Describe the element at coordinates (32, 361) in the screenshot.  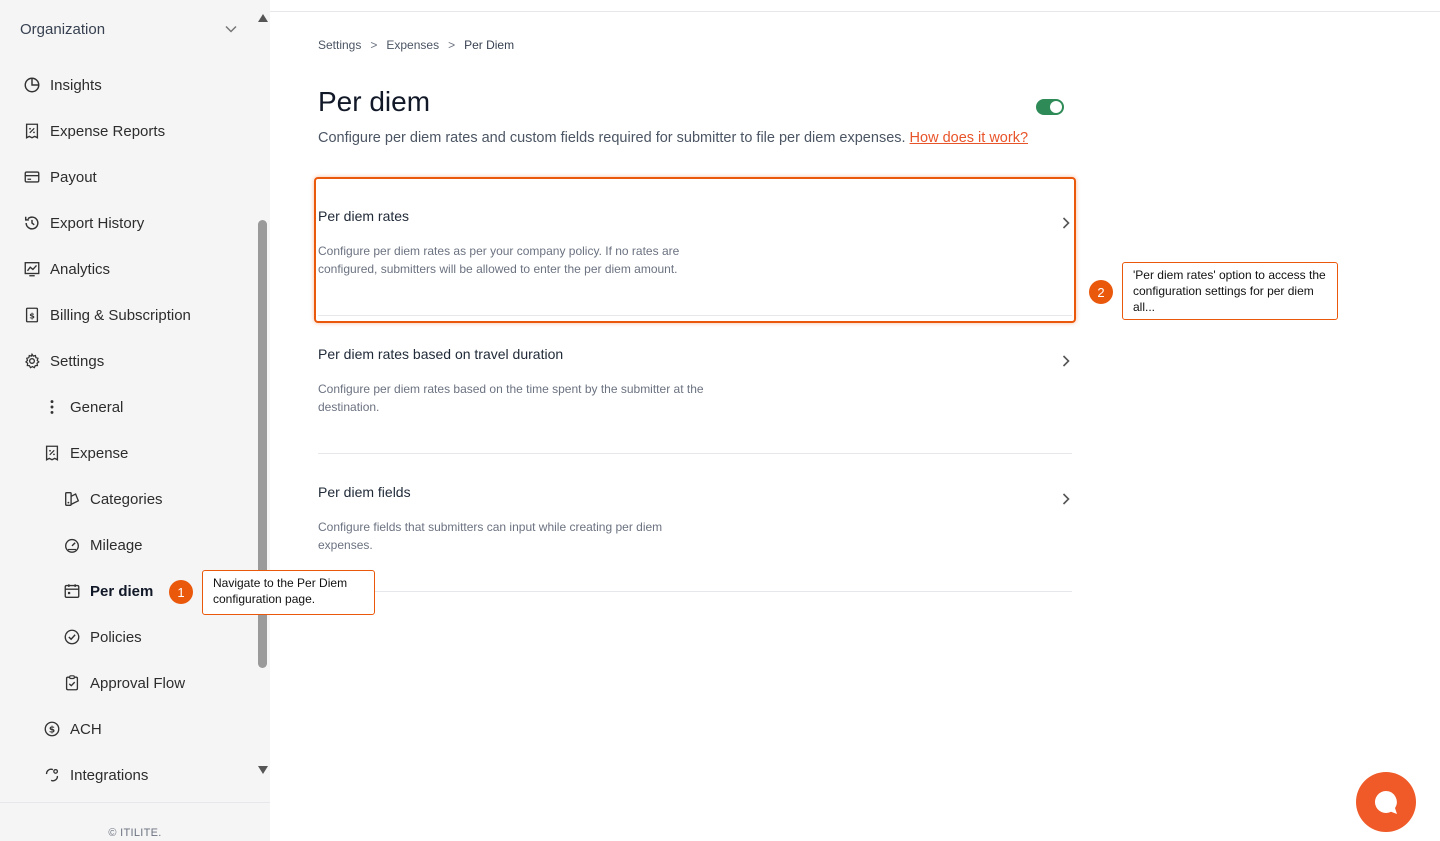
I see `gear-icon` at that location.